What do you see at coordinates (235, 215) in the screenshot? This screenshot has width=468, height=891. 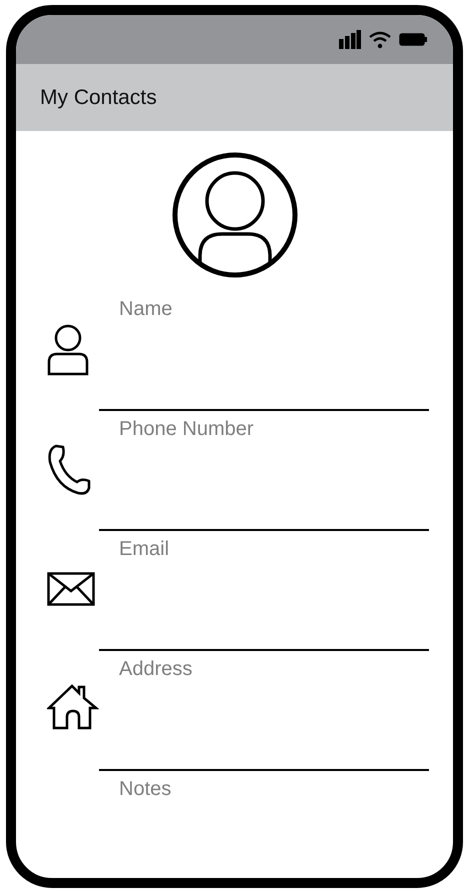 I see `avatar-icon` at bounding box center [235, 215].